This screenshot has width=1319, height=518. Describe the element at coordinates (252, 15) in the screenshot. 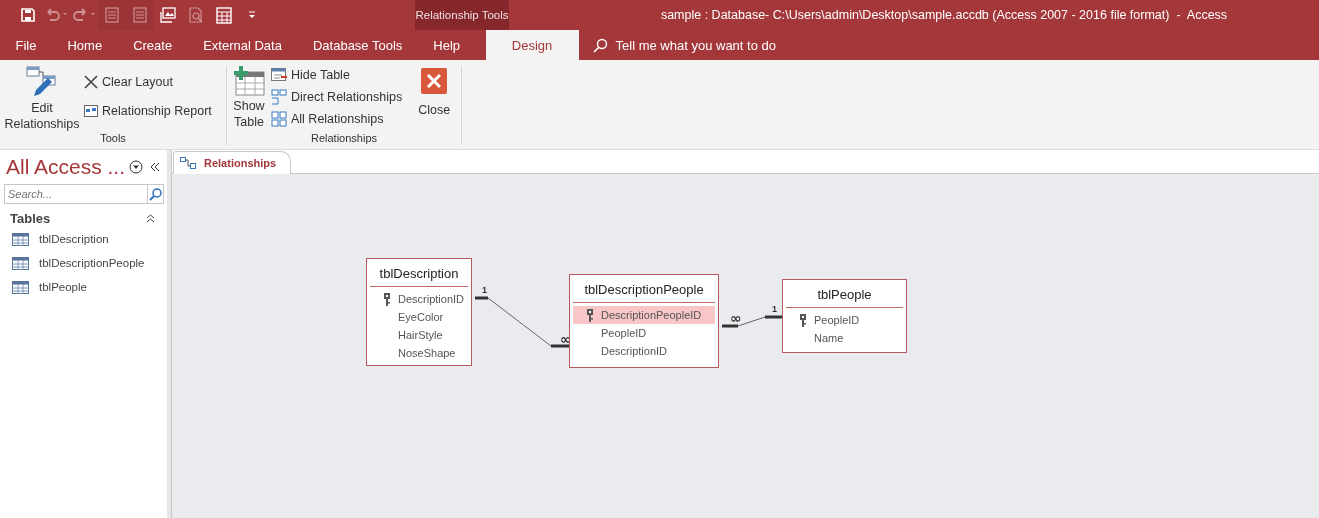

I see `customize-icon` at that location.